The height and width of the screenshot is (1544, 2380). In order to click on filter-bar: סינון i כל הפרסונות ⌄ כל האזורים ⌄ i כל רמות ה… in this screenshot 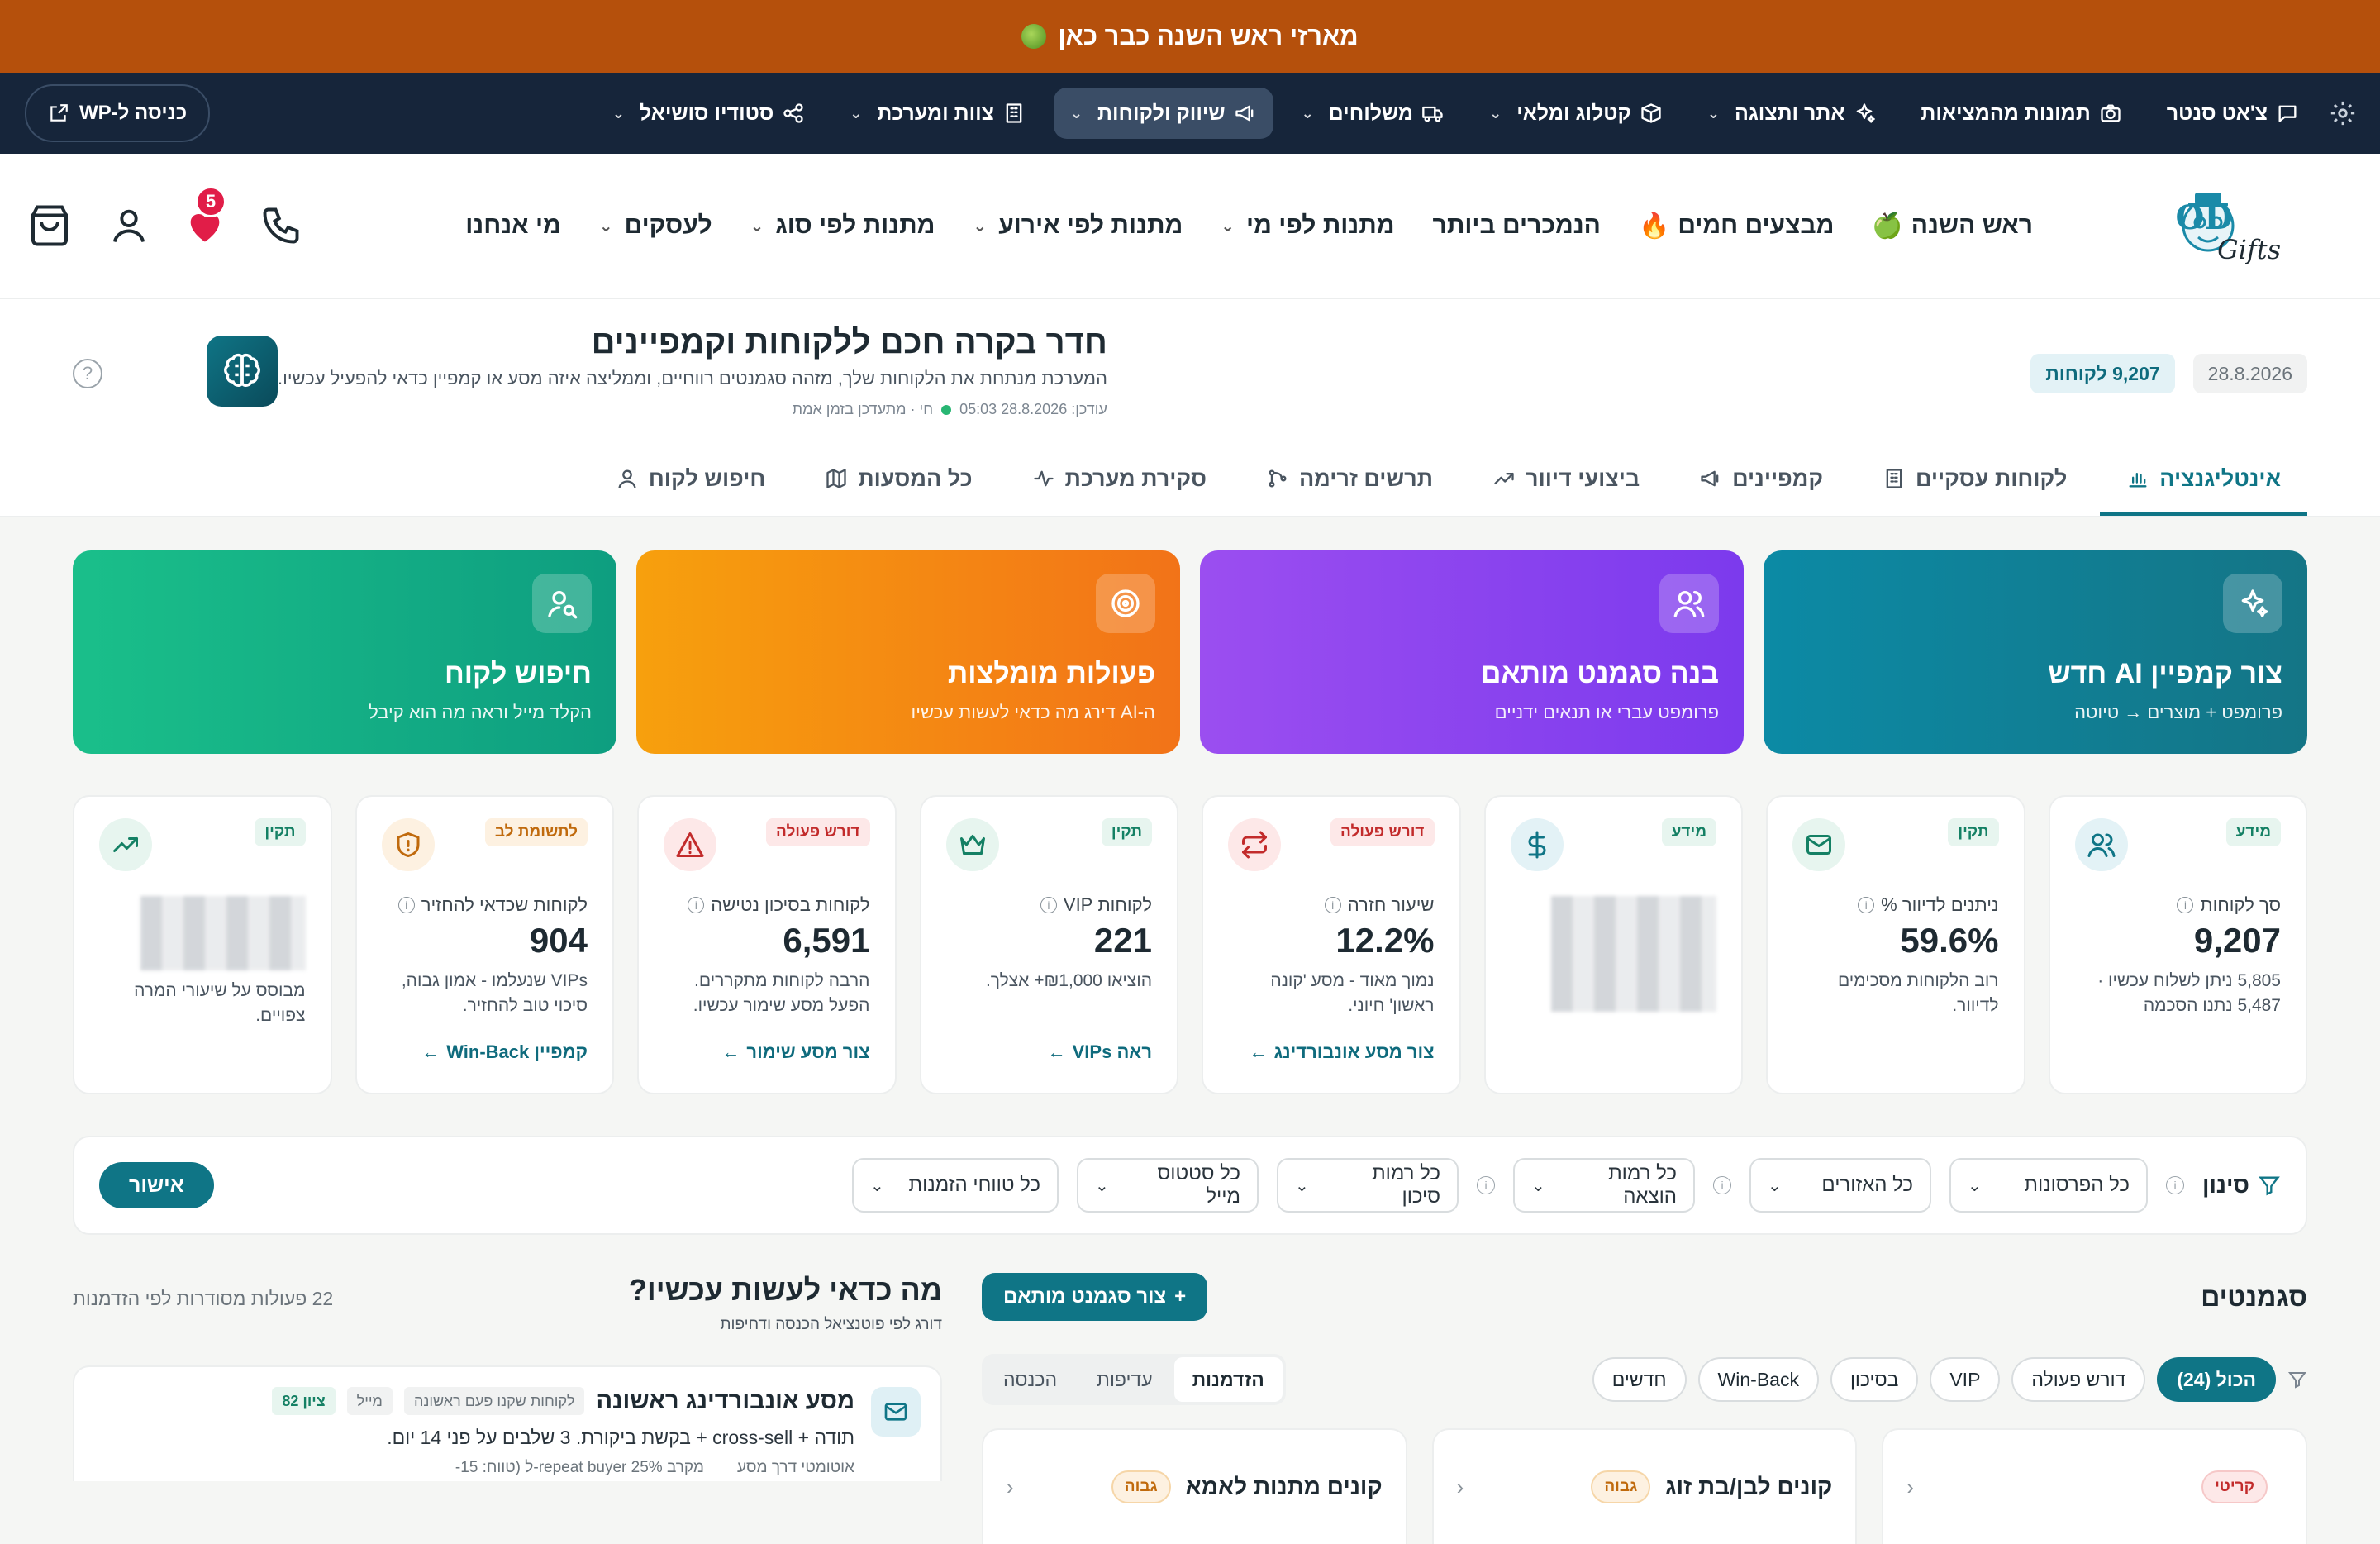, I will do `click(1190, 1185)`.